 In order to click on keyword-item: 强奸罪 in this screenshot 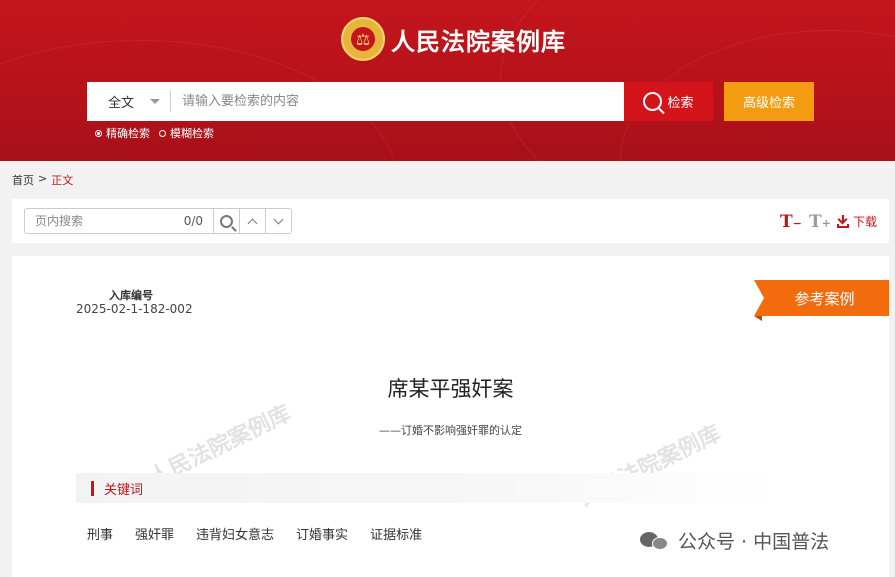, I will do `click(155, 535)`.